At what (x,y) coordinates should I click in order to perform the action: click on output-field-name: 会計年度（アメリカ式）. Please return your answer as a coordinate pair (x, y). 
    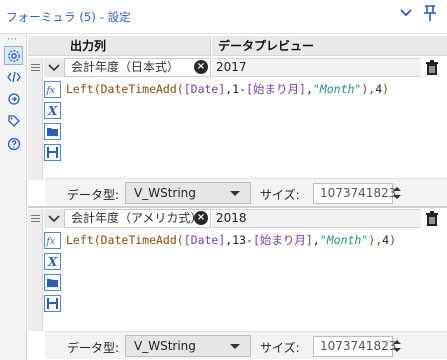
    Looking at the image, I should click on (137, 218).